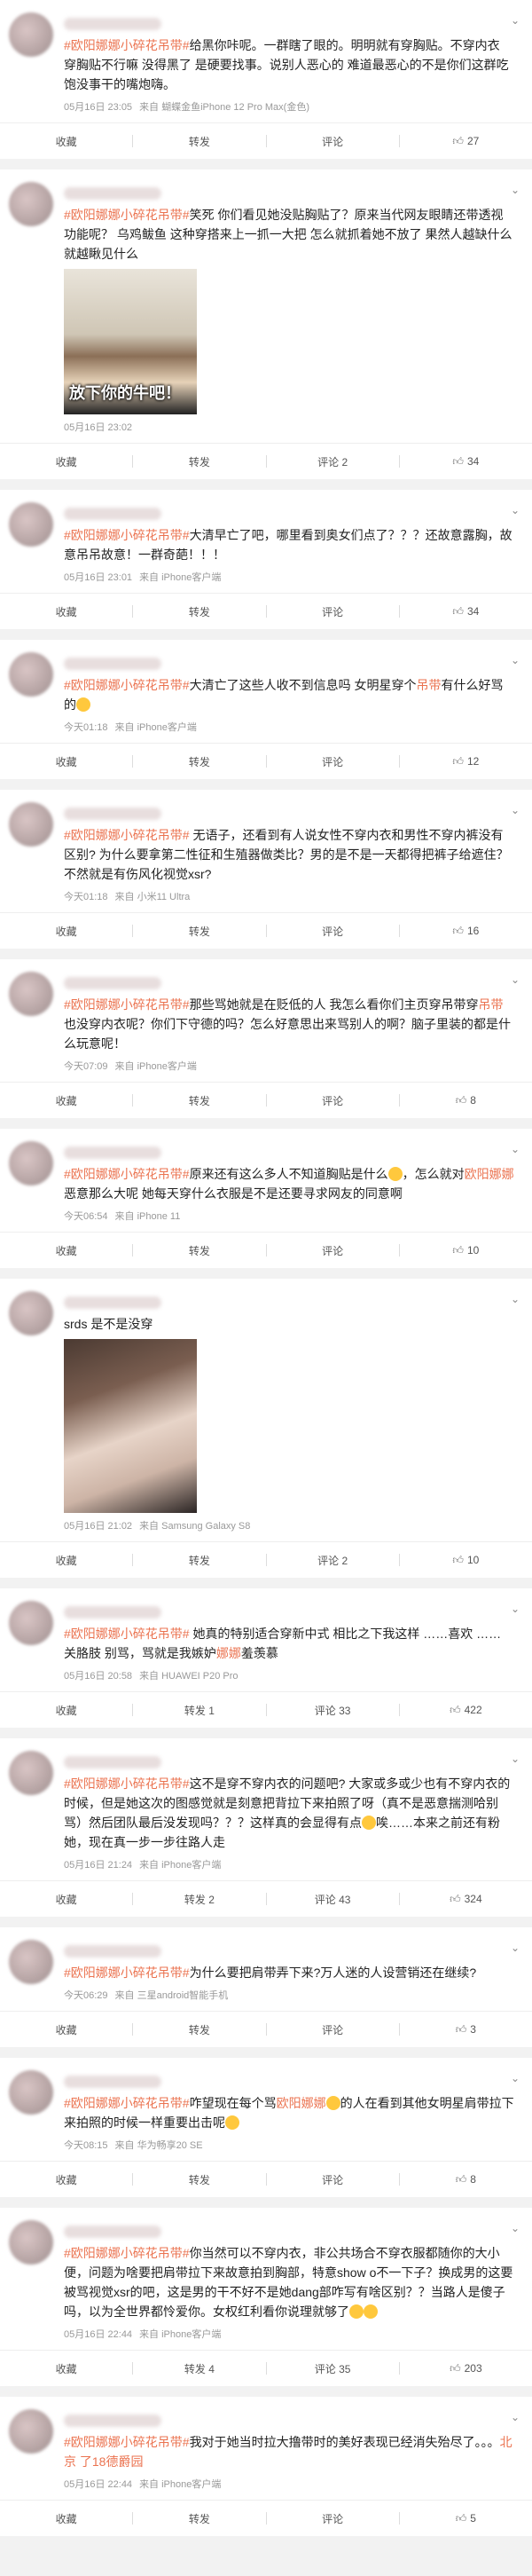 This screenshot has width=532, height=2576. Describe the element at coordinates (333, 1710) in the screenshot. I see `comment-button: 评论 33` at that location.